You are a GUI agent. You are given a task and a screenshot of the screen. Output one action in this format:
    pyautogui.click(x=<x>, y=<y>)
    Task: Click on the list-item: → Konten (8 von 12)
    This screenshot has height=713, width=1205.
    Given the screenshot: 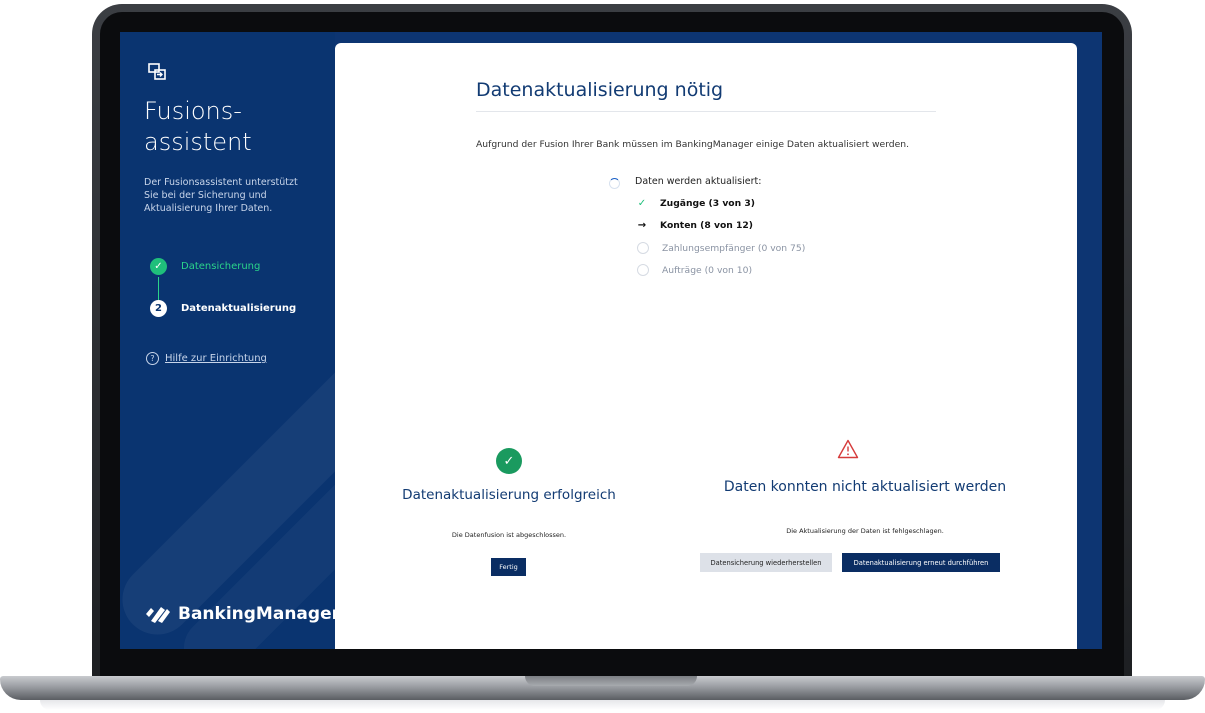 What is the action you would take?
    pyautogui.click(x=694, y=225)
    